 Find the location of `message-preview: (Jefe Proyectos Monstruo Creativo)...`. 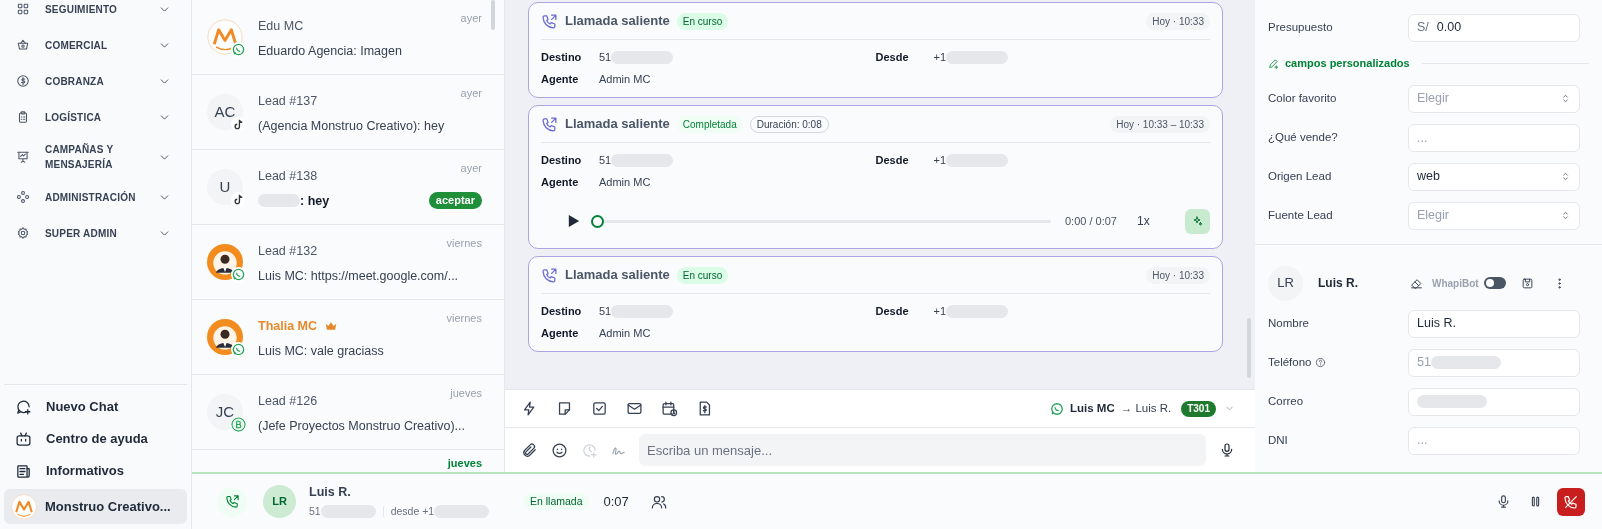

message-preview: (Jefe Proyectos Monstruo Creativo)... is located at coordinates (362, 426).